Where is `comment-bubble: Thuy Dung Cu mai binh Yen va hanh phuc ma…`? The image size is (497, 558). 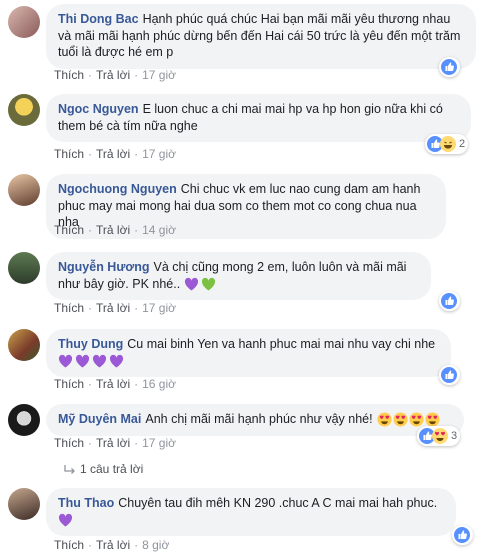
comment-bubble: Thuy Dung Cu mai binh Yen va hanh phuc ma… is located at coordinates (248, 353).